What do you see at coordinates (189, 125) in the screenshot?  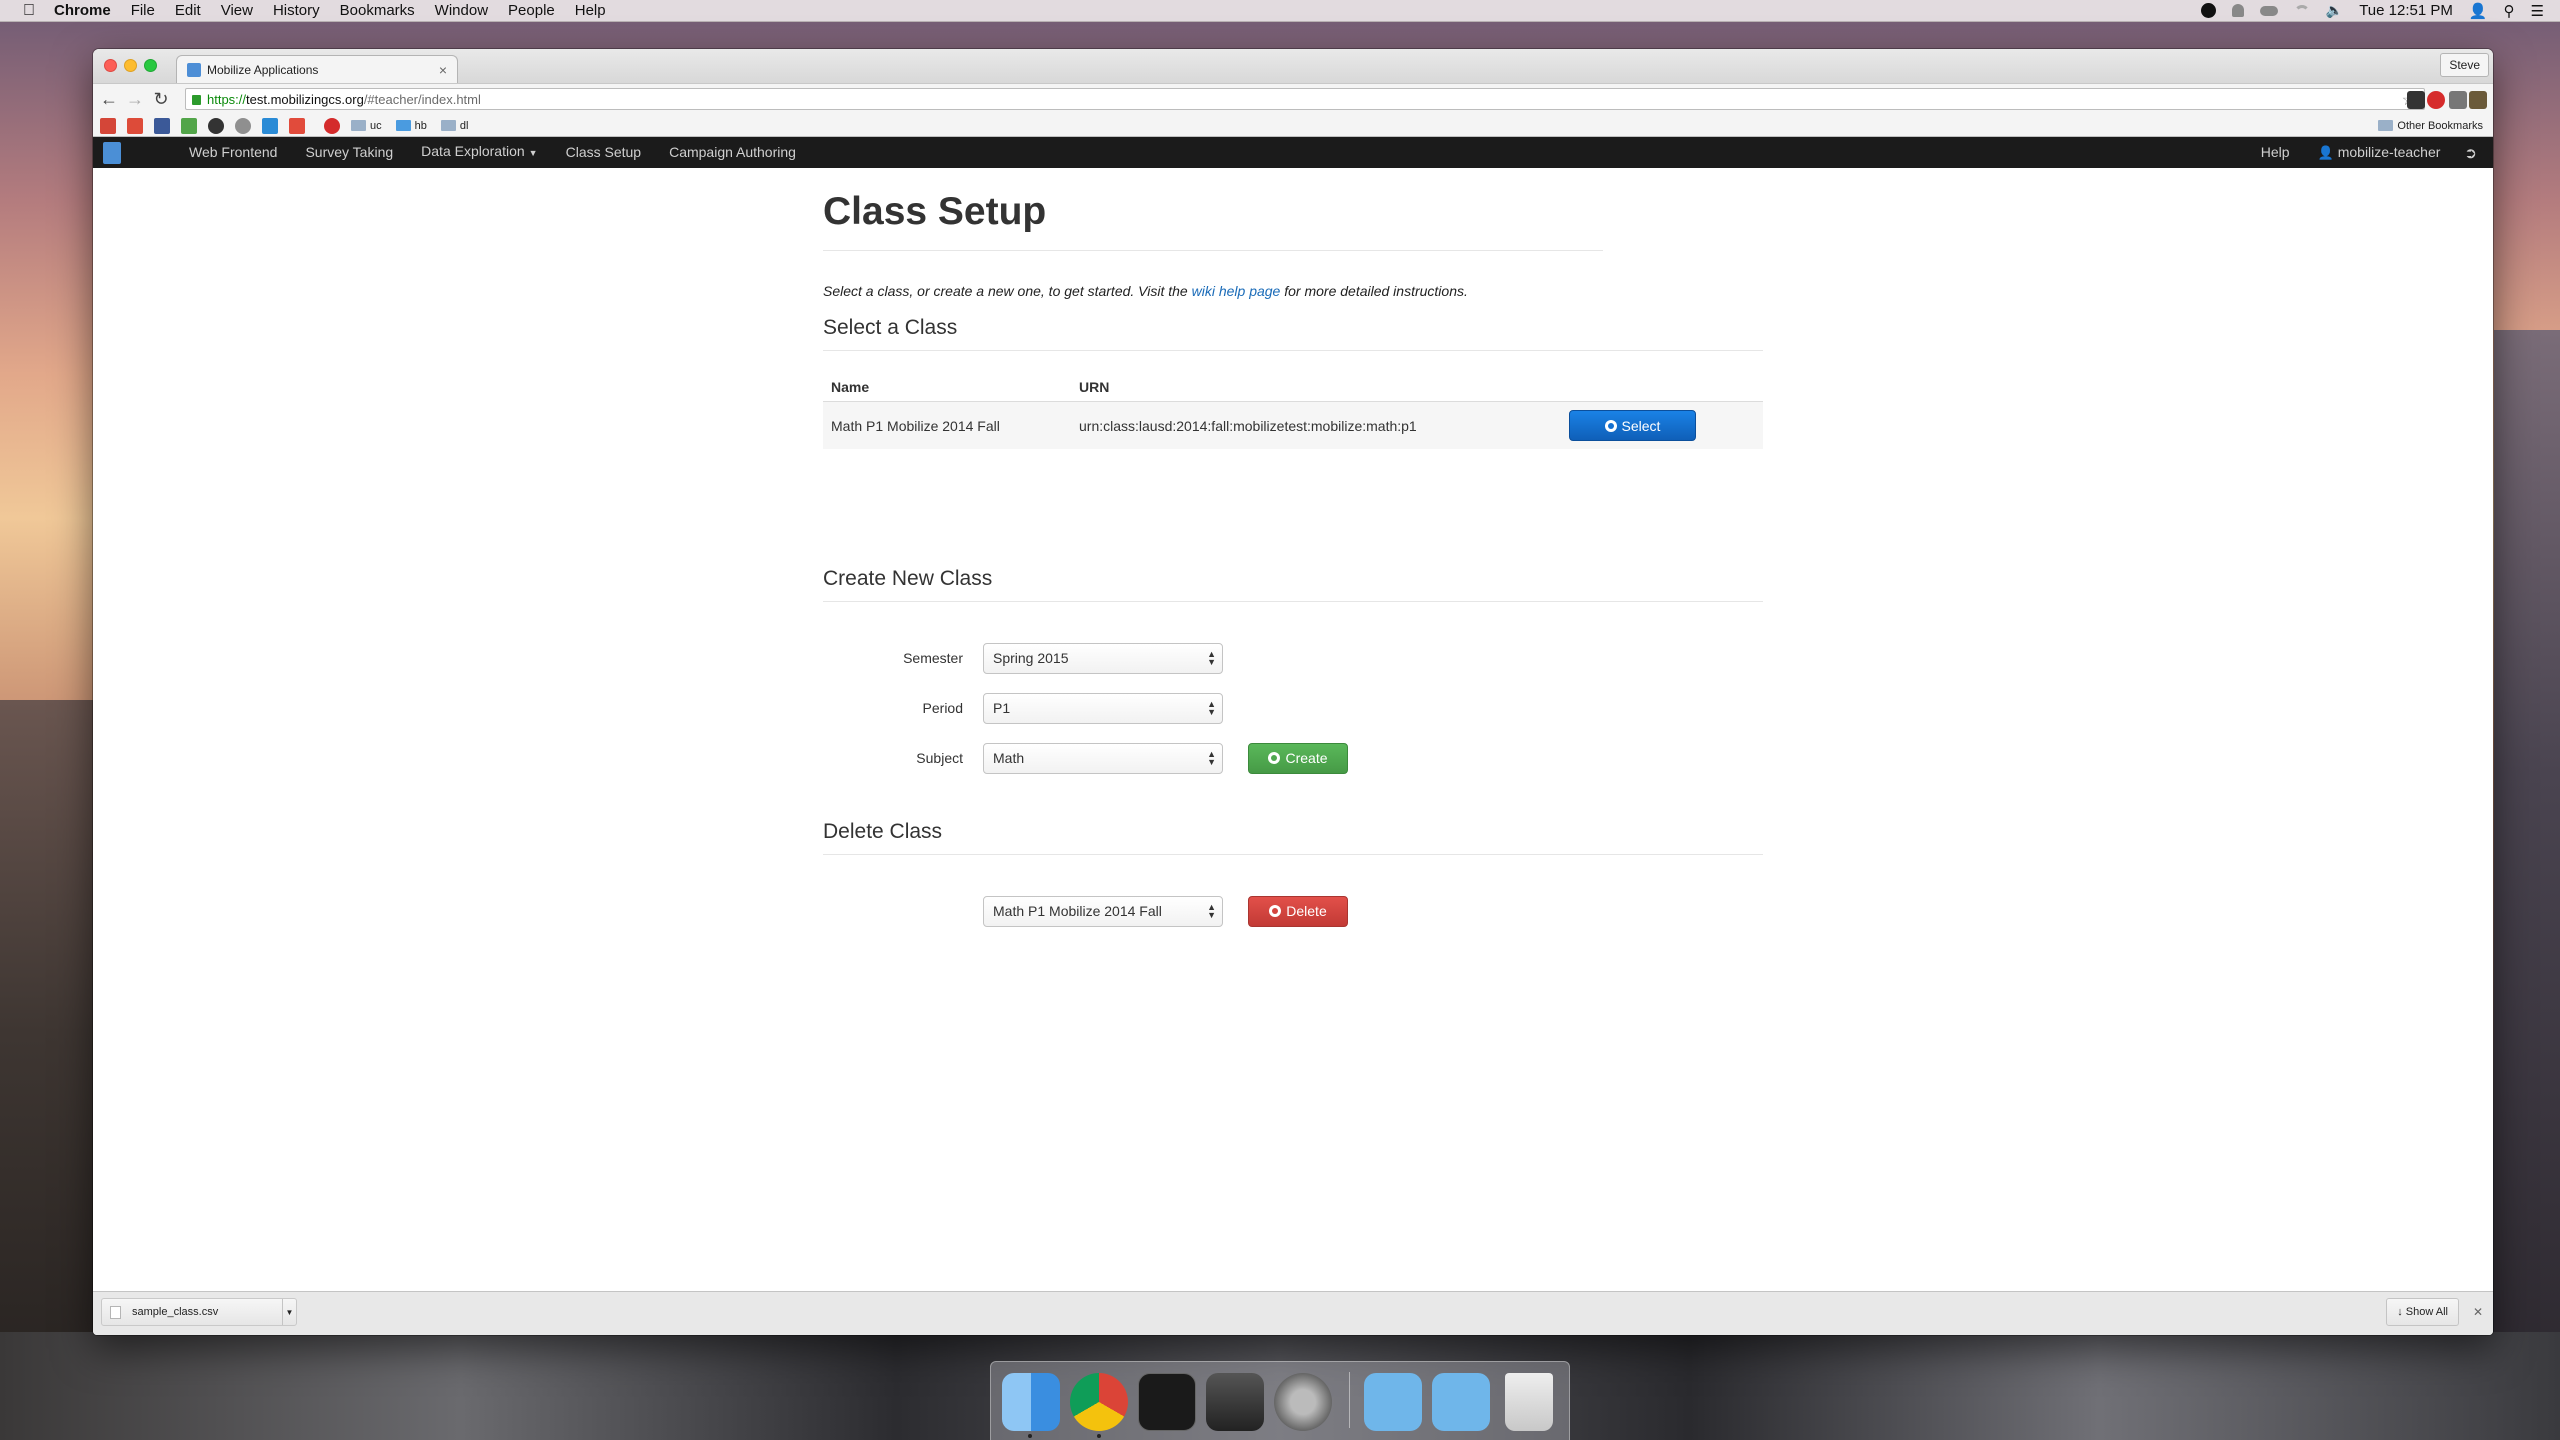 I see `green-leaf-bookmark-icon` at bounding box center [189, 125].